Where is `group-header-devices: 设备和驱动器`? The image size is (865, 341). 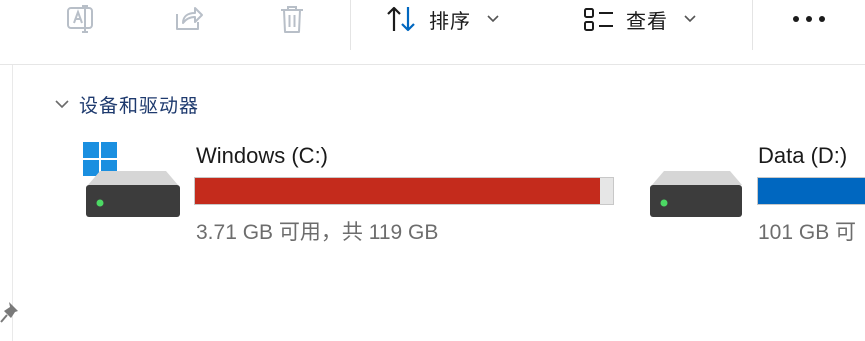 group-header-devices: 设备和驱动器 is located at coordinates (127, 104).